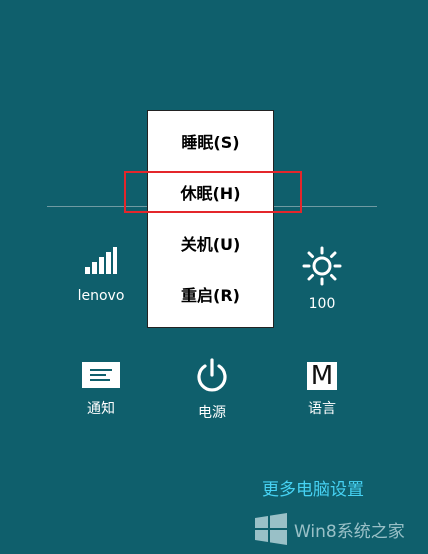 The width and height of the screenshot is (428, 554). Describe the element at coordinates (101, 296) in the screenshot. I see `network-label: lenovo` at that location.